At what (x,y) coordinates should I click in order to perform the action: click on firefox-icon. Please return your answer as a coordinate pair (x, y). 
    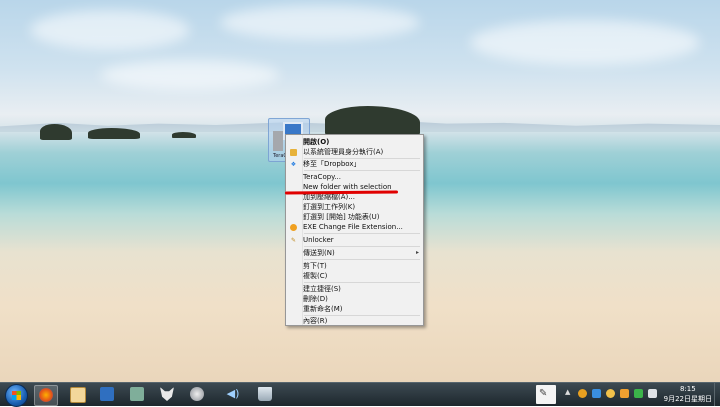
    Looking at the image, I should click on (46, 395).